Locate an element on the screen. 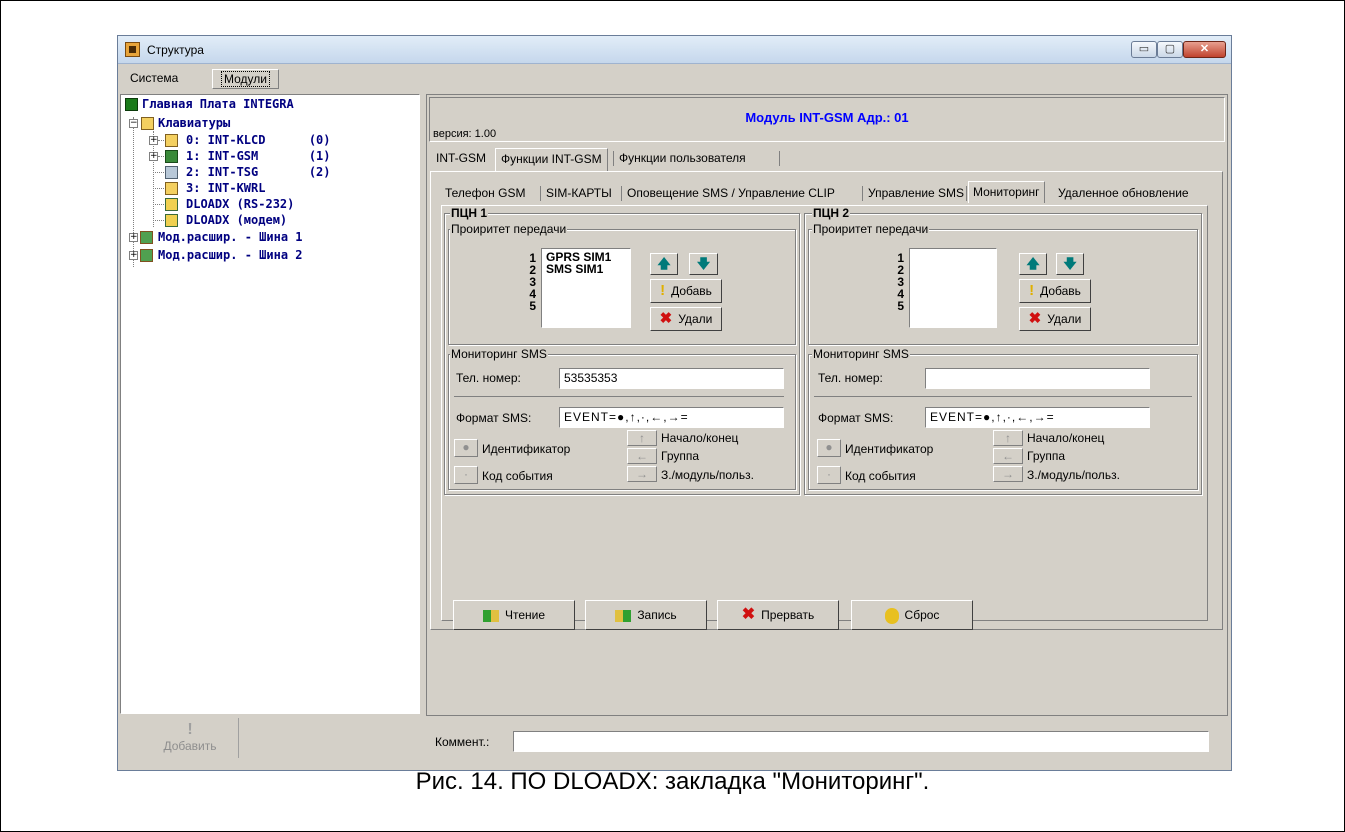 The height and width of the screenshot is (832, 1345). zone-module-user-label: З./модуль/польз. is located at coordinates (707, 475).